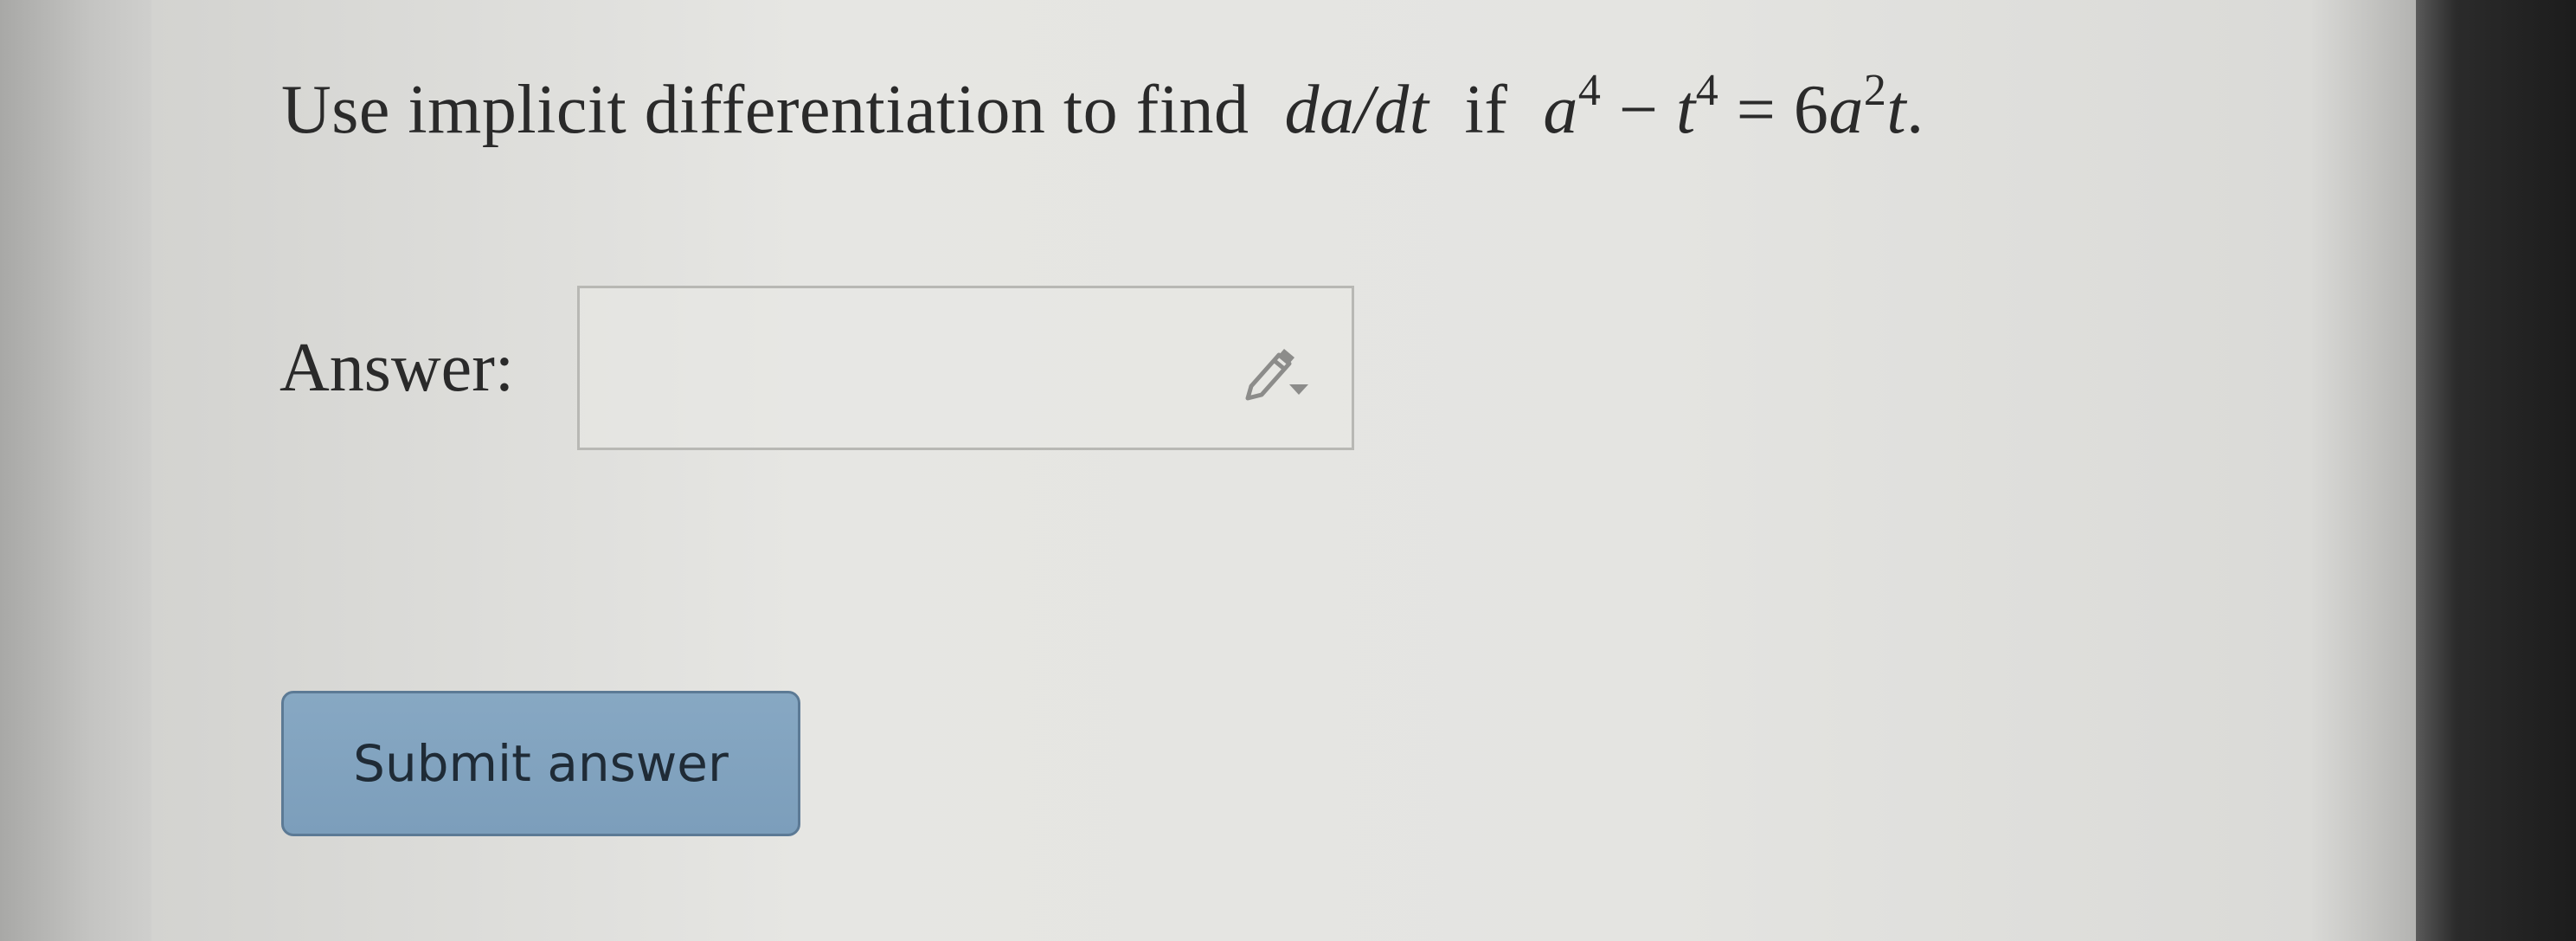 This screenshot has height=941, width=2576. I want to click on answer-label: Answer:, so click(397, 368).